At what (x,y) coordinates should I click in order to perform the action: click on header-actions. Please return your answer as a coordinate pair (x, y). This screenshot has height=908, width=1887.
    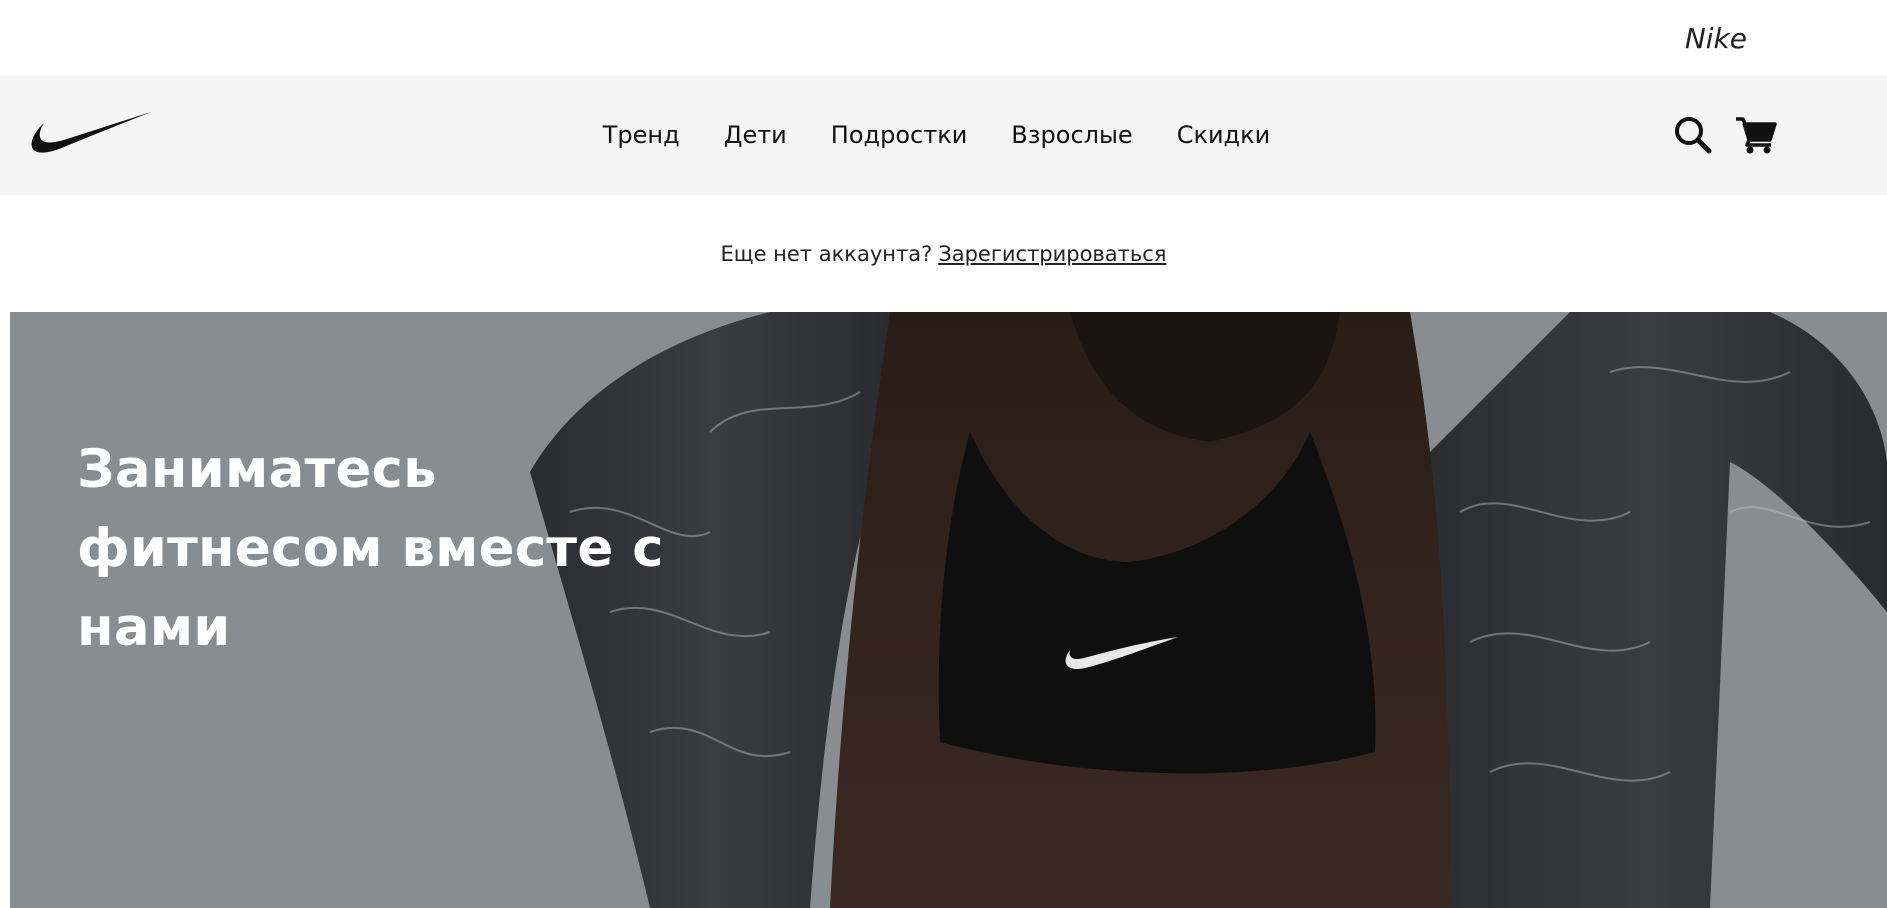
    Looking at the image, I should click on (1725, 137).